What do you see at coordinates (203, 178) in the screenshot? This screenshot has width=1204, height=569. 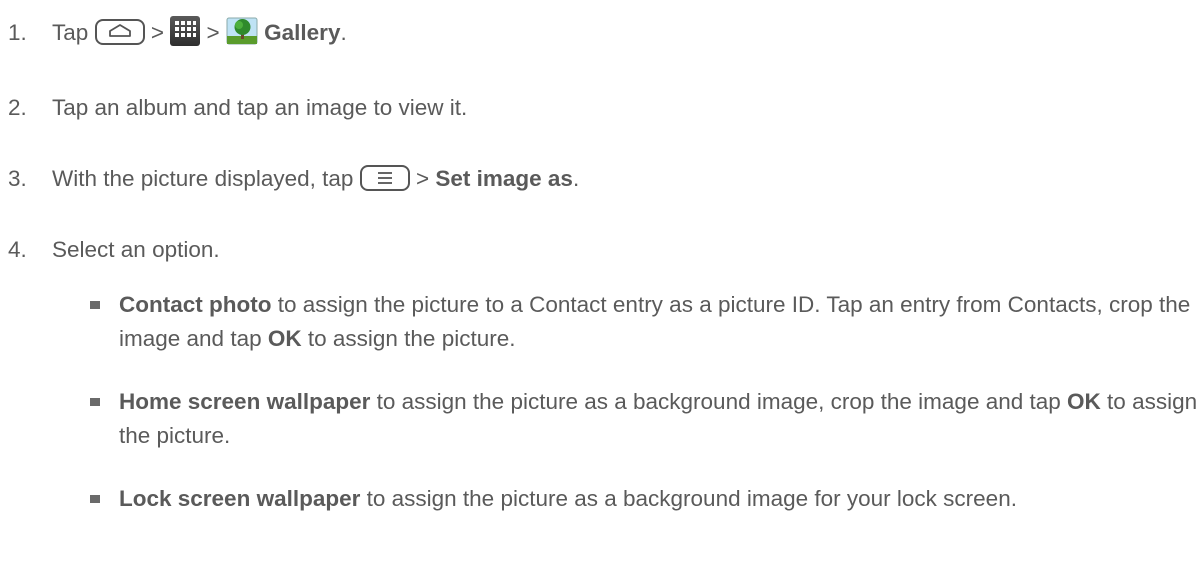 I see `step-text: With the picture displayed, tap` at bounding box center [203, 178].